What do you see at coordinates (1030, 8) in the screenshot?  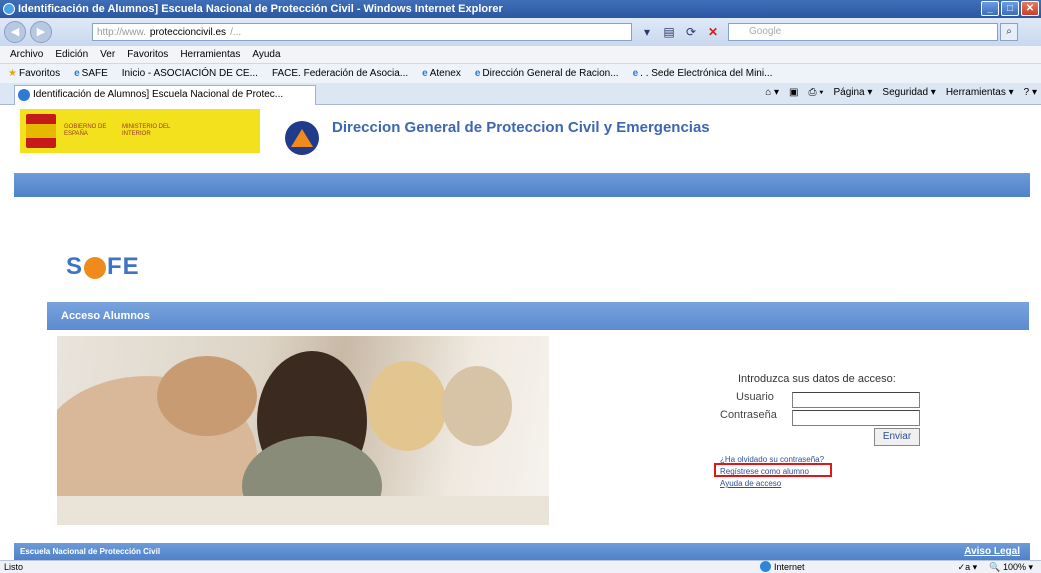 I see `close-button: ✕` at bounding box center [1030, 8].